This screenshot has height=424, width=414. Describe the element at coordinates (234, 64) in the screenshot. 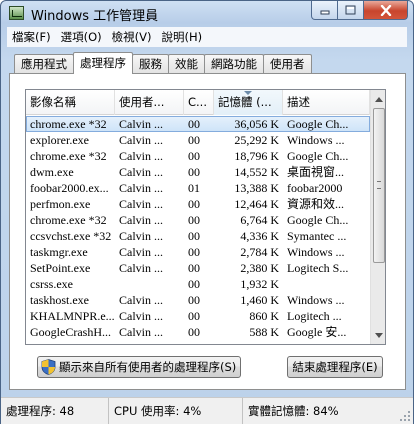

I see `tab-networking: 網路功能` at that location.